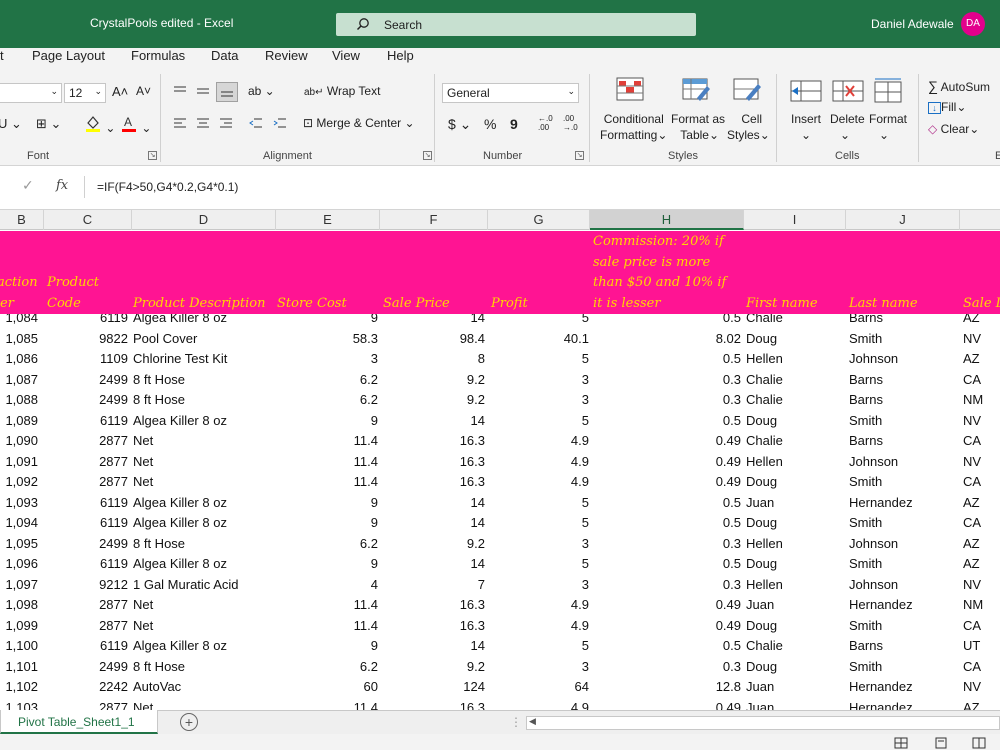  Describe the element at coordinates (261, 91) in the screenshot. I see `orientation-icon: ab ⌄` at that location.